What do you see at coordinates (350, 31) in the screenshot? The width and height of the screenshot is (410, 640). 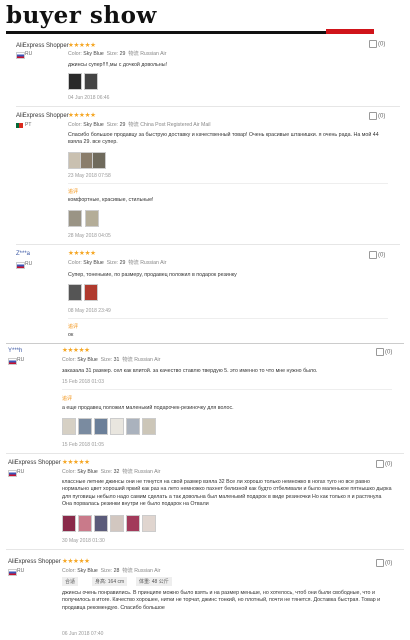 I see `title-accent-bar` at bounding box center [350, 31].